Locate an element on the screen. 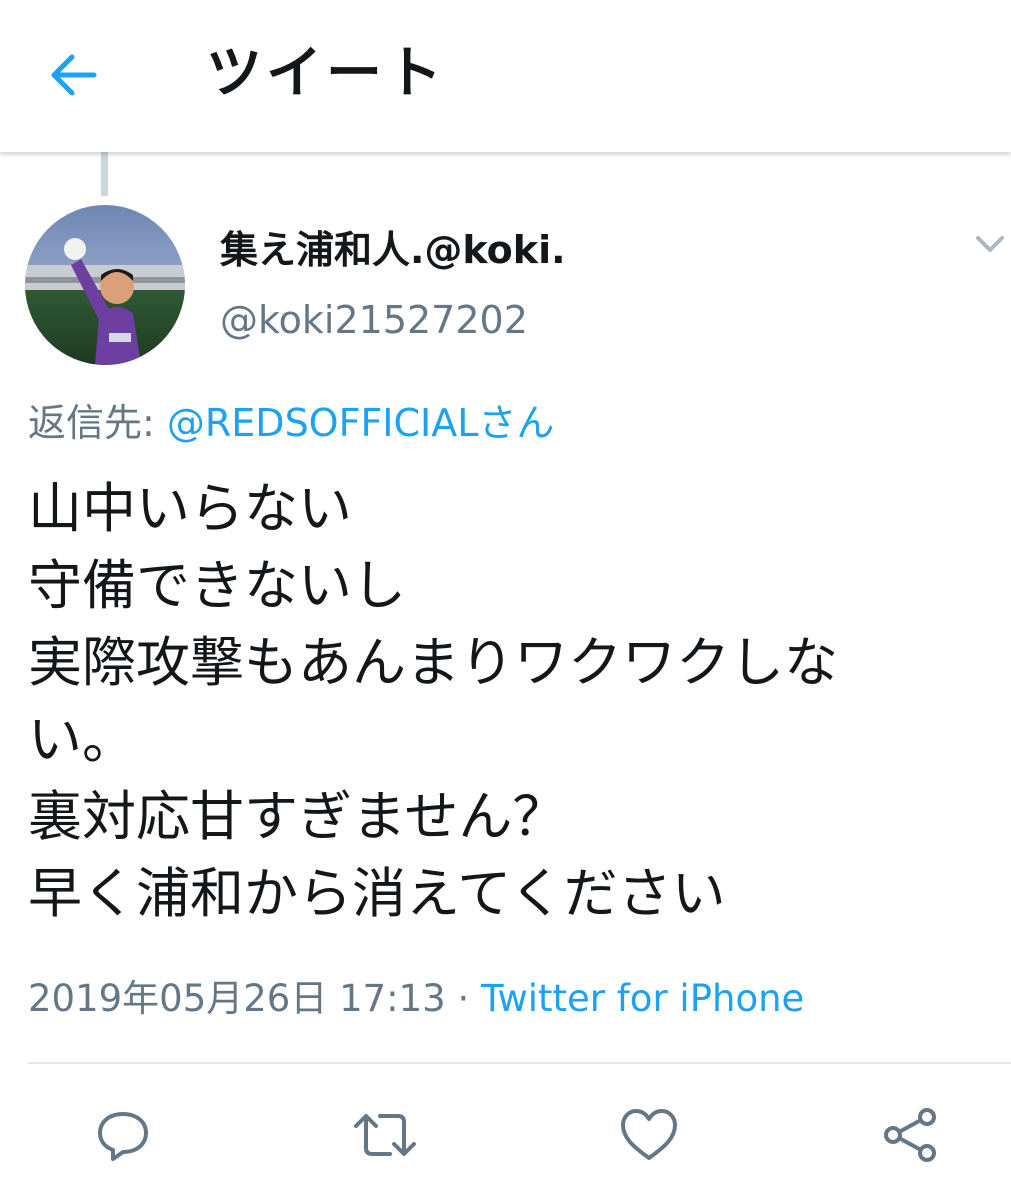 The image size is (1011, 1200). tweet-timestamp: 2019年05月26日 17:13 is located at coordinates (237, 998).